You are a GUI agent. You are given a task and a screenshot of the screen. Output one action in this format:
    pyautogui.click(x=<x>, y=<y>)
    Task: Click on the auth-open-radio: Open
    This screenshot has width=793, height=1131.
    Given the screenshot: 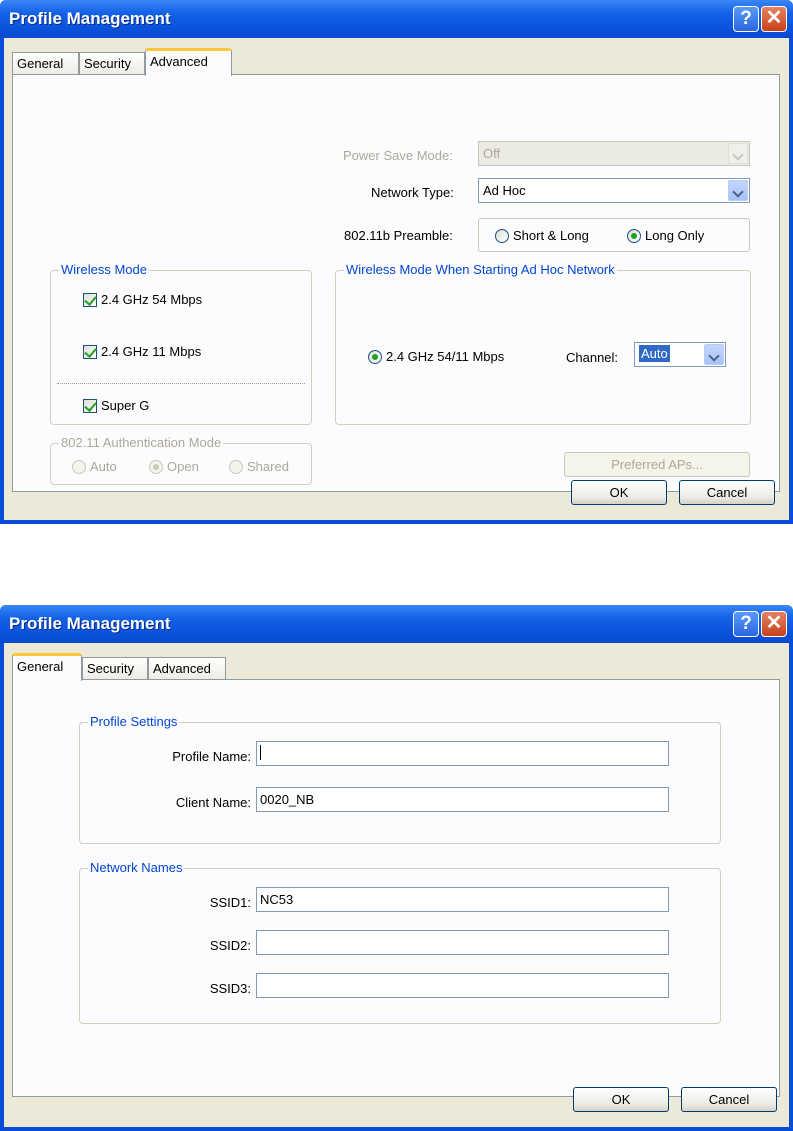 What is the action you would take?
    pyautogui.click(x=174, y=466)
    